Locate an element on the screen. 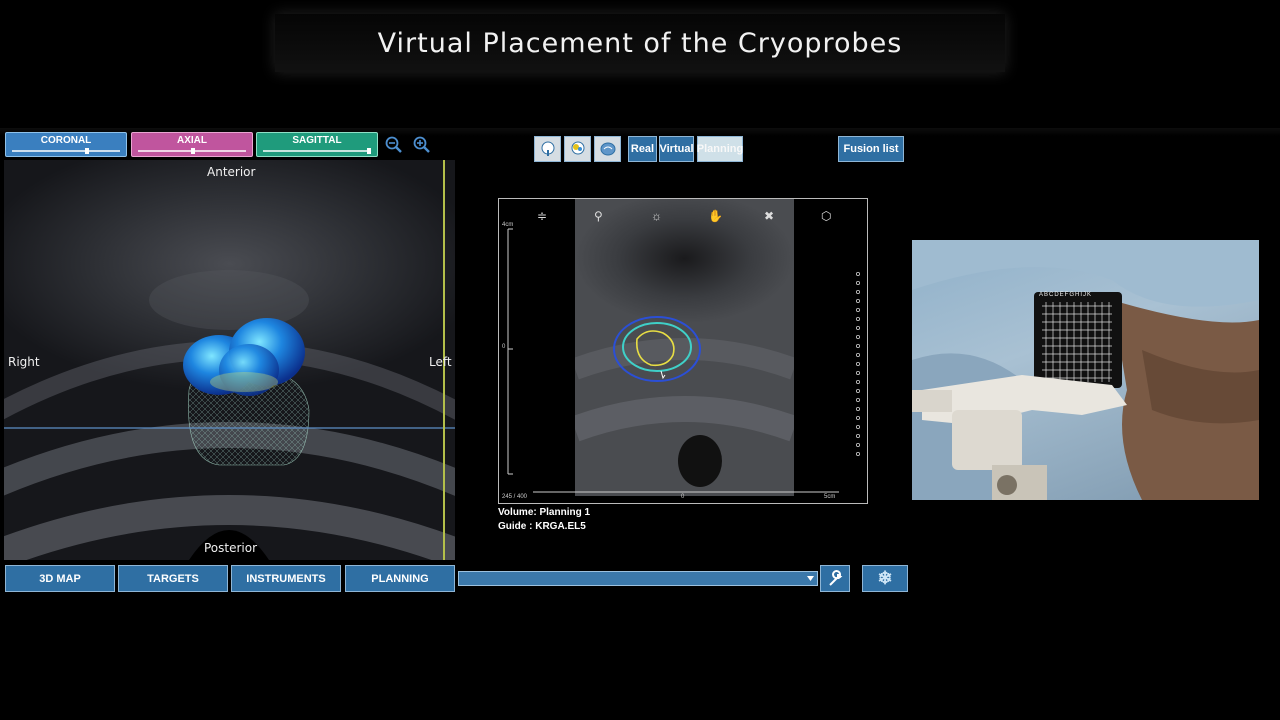  coronal-slider-knob is located at coordinates (87, 151).